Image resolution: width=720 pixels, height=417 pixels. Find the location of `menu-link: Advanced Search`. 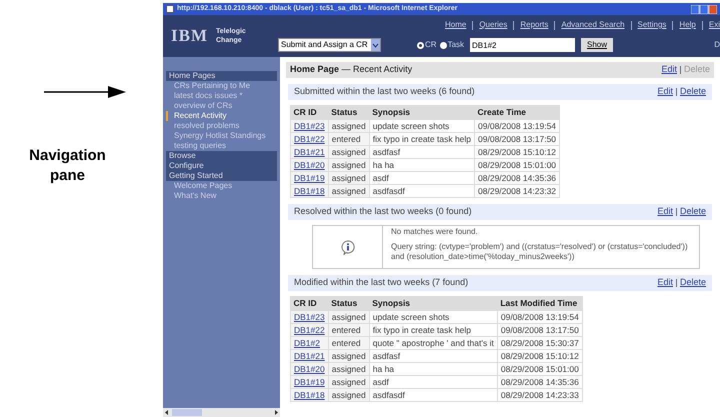

menu-link: Advanced Search is located at coordinates (593, 25).